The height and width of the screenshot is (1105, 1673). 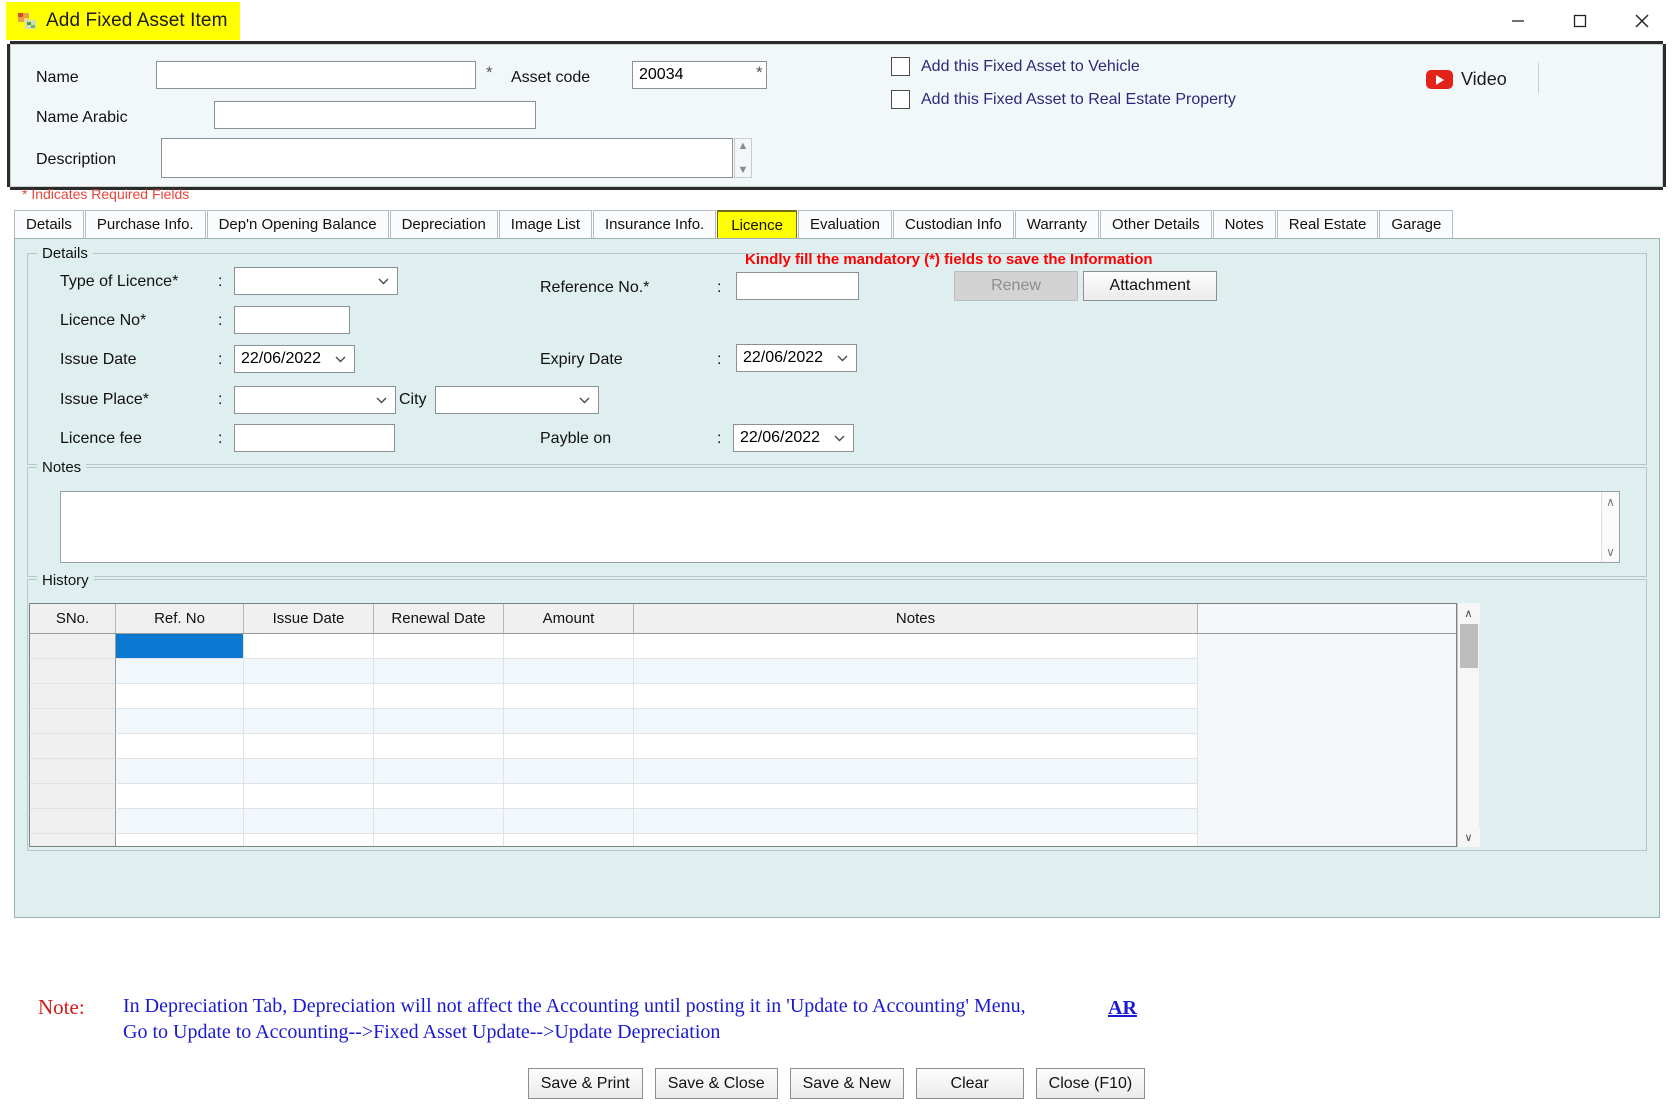 What do you see at coordinates (743, 146) in the screenshot?
I see `scroll-up-icon: ▲` at bounding box center [743, 146].